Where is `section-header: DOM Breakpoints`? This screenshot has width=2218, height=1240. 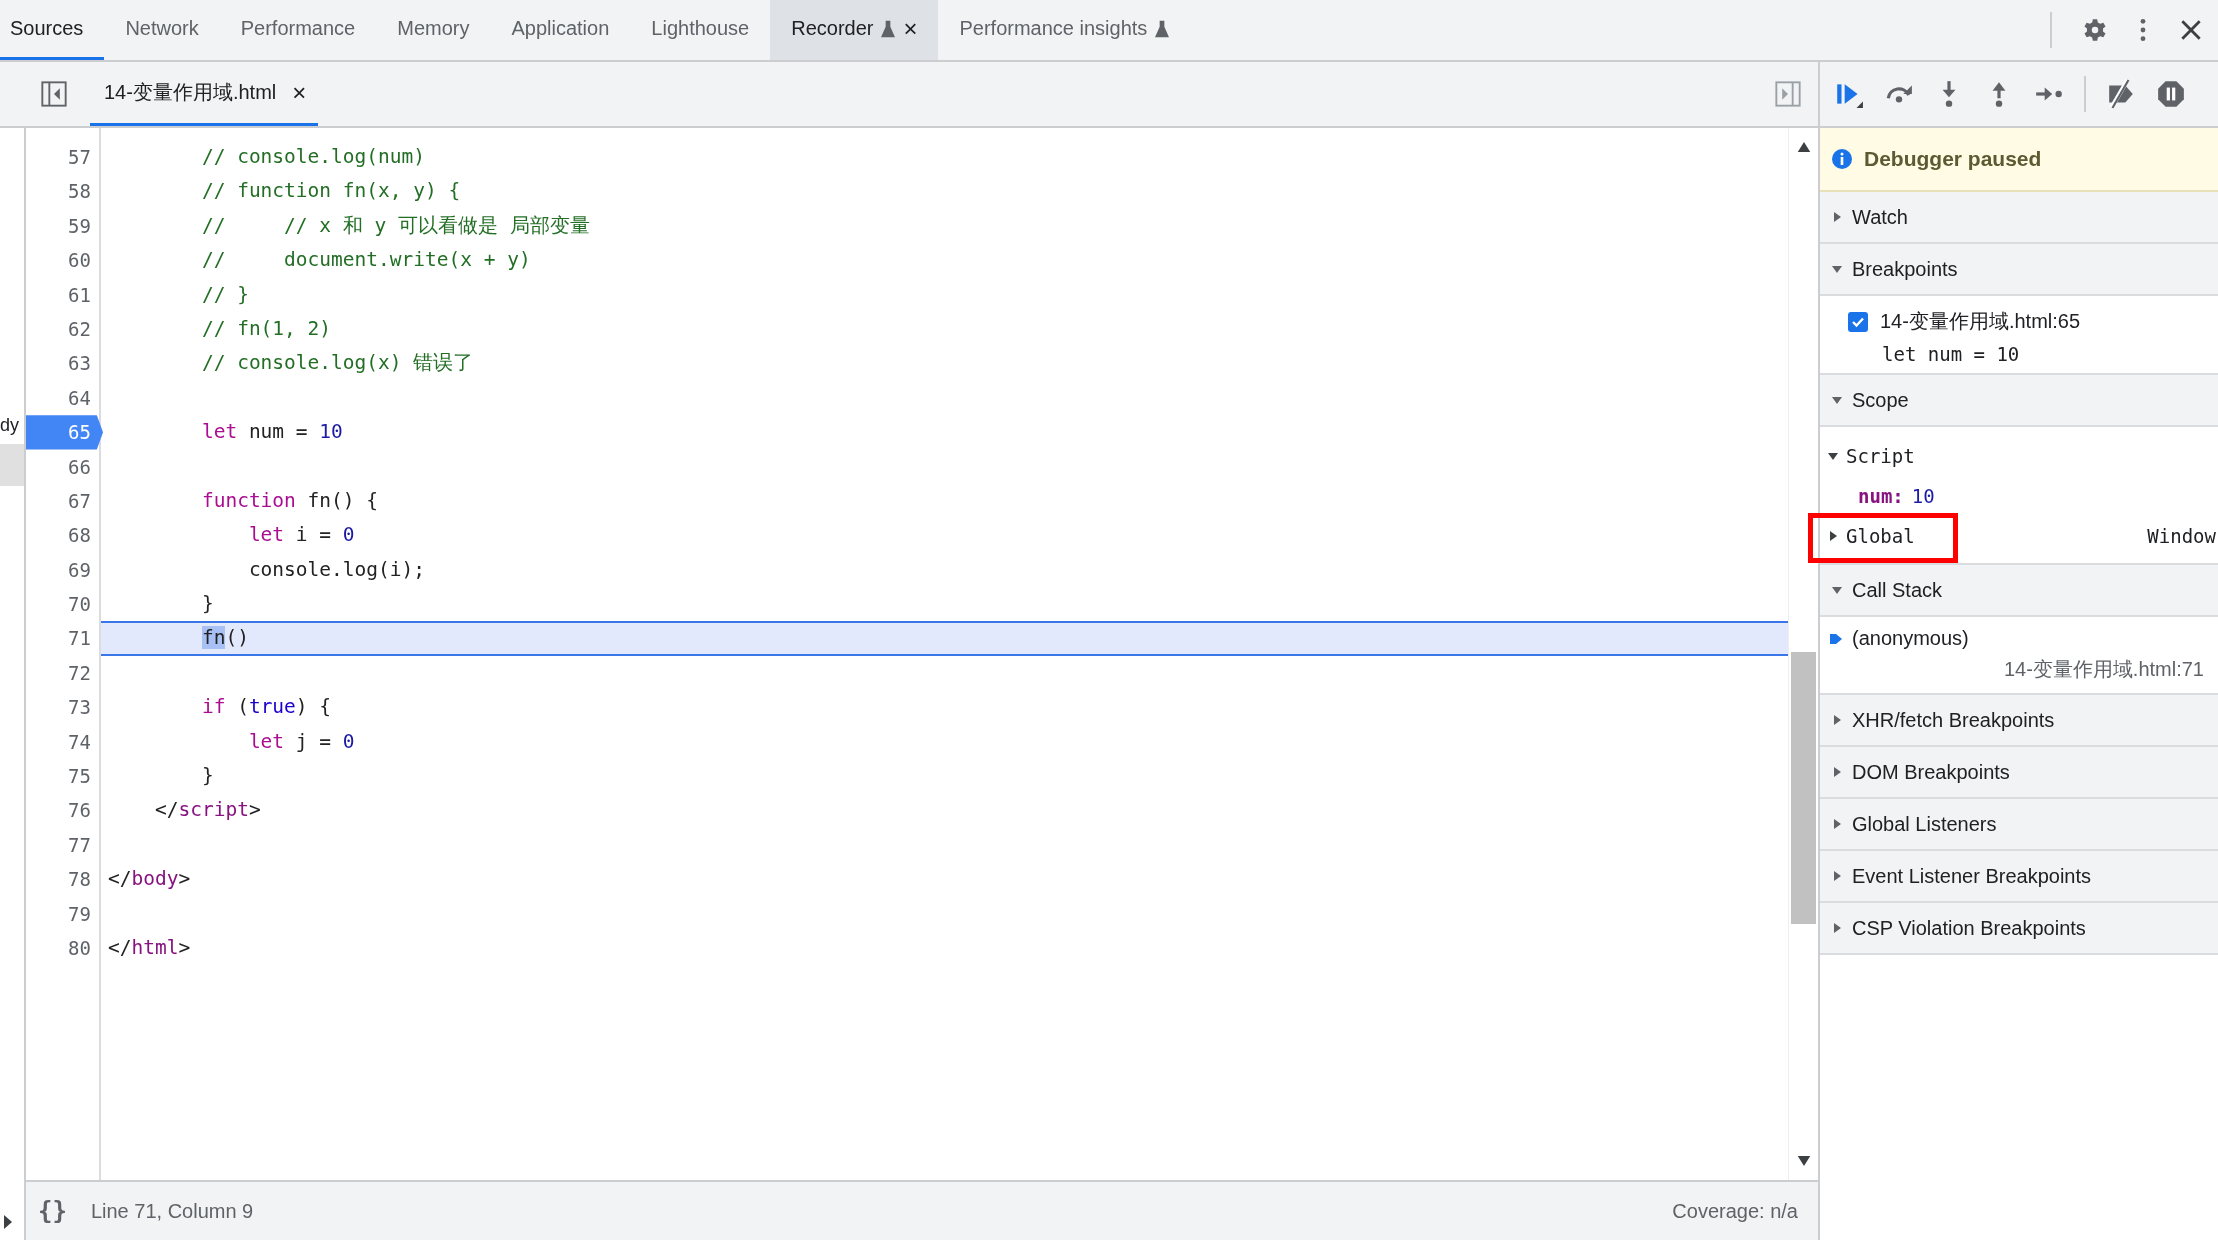 section-header: DOM Breakpoints is located at coordinates (2019, 773).